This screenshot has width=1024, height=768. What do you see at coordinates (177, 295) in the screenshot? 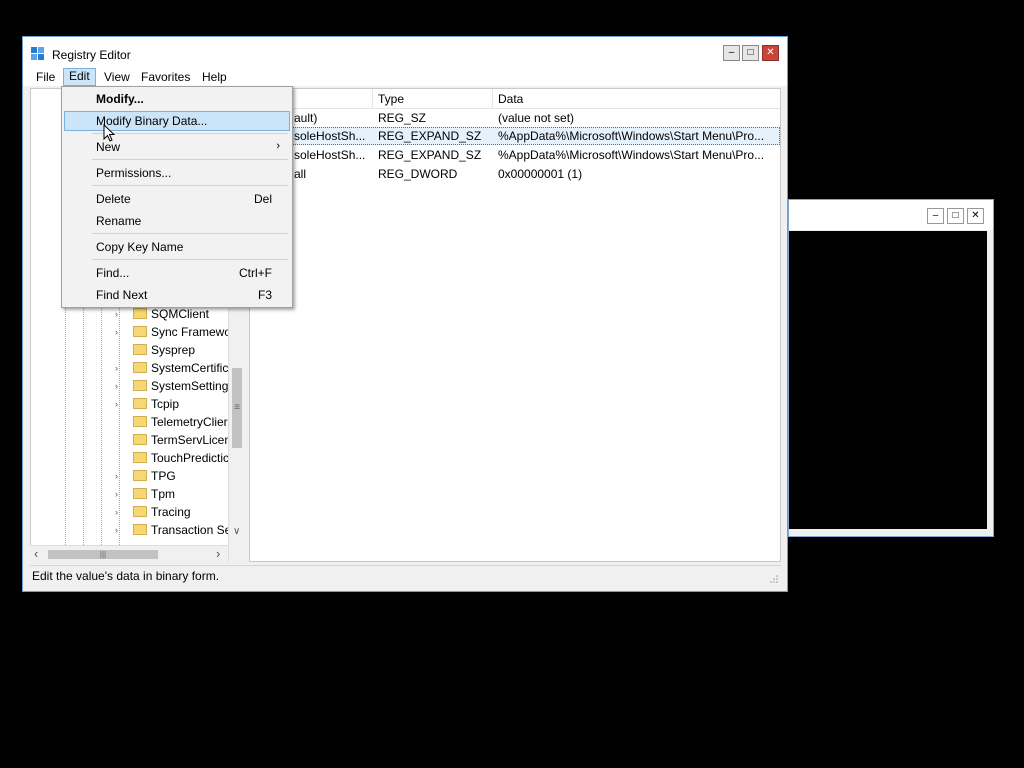
I see `menu-item-find-next: Find Next F3` at bounding box center [177, 295].